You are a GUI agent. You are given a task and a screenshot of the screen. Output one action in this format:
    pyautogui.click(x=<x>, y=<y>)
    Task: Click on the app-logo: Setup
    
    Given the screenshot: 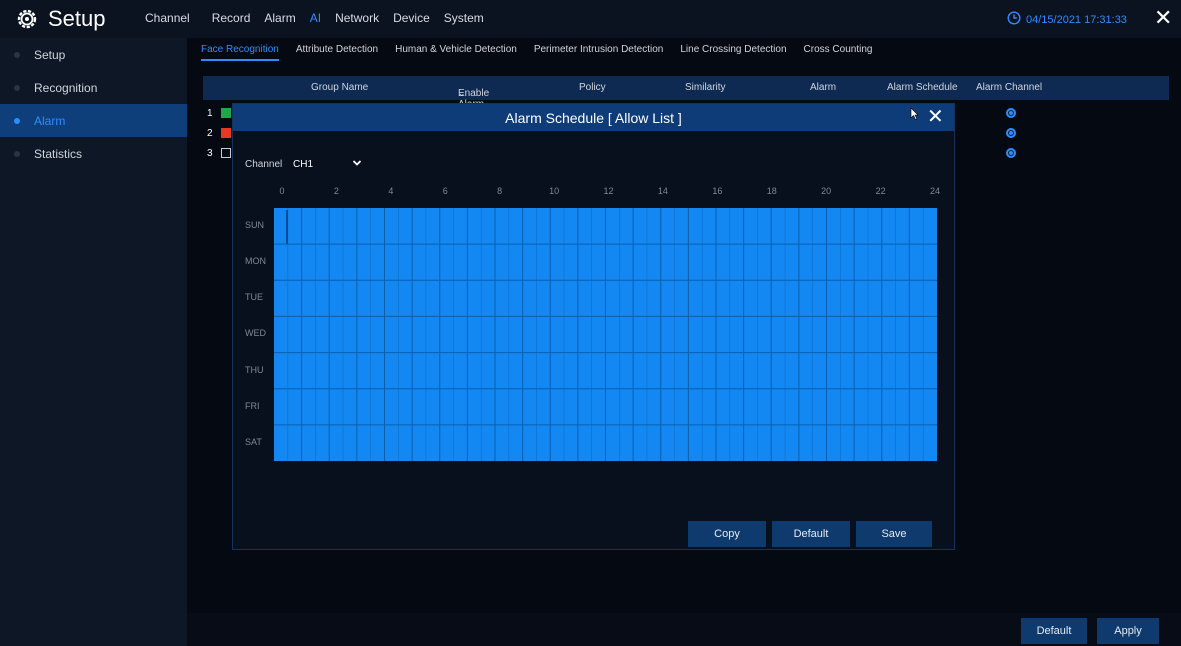 What is the action you would take?
    pyautogui.click(x=61, y=19)
    